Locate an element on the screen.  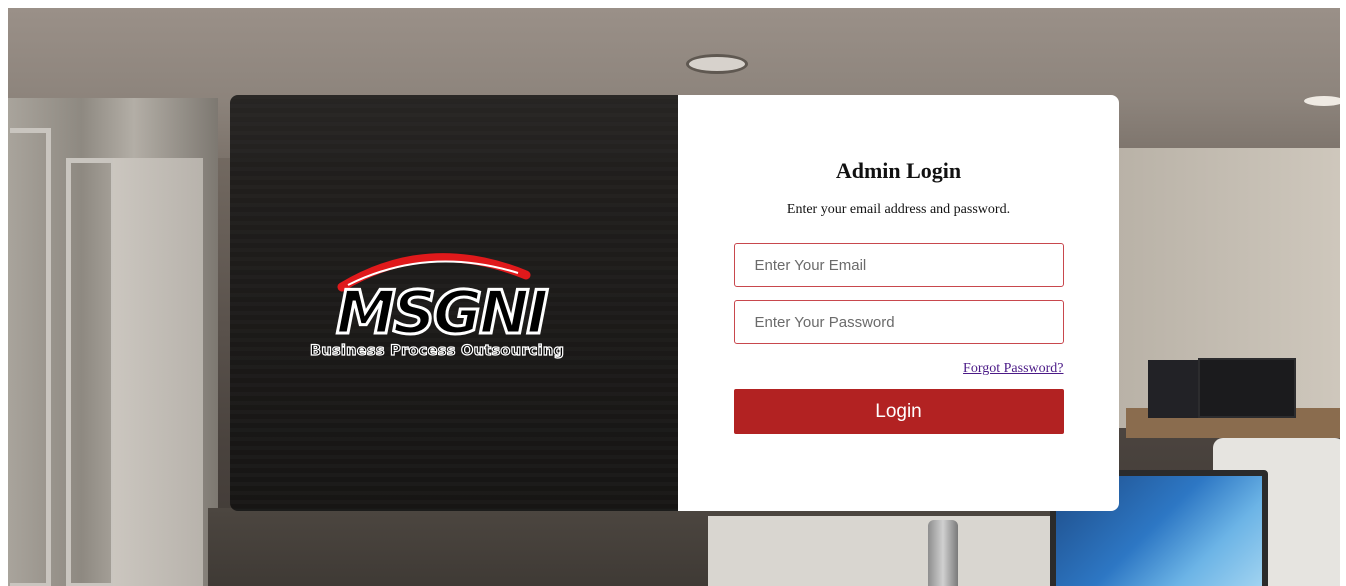
msgni-logo: MSGNI Business Process Outsourcing is located at coordinates (437, 306).